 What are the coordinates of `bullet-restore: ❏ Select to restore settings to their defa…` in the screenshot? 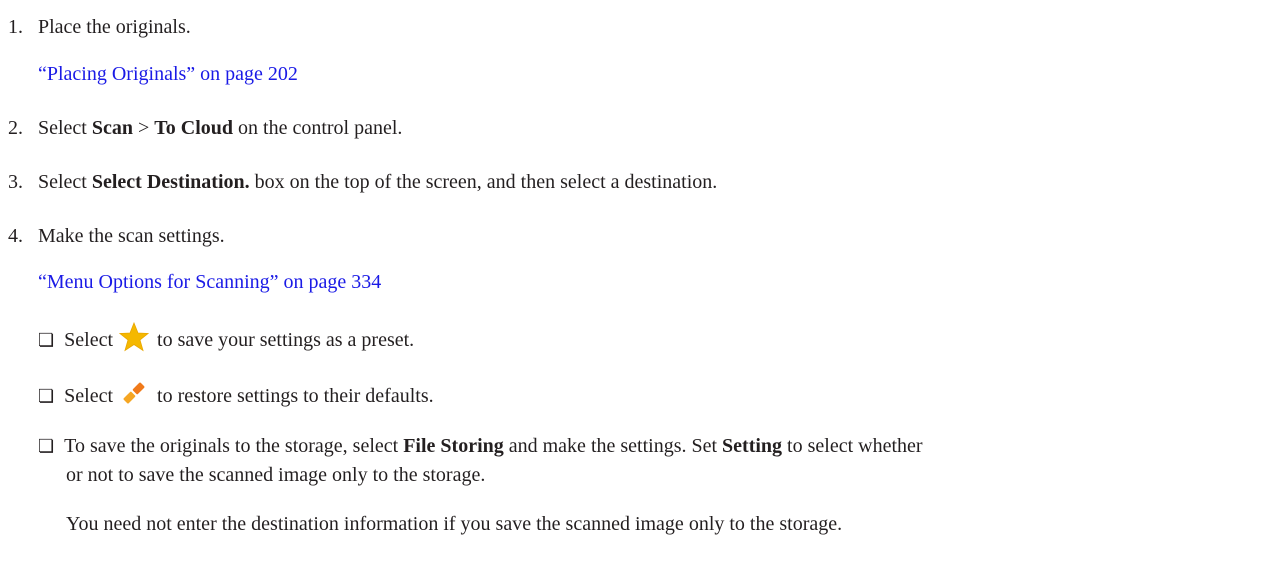 It's located at (236, 393).